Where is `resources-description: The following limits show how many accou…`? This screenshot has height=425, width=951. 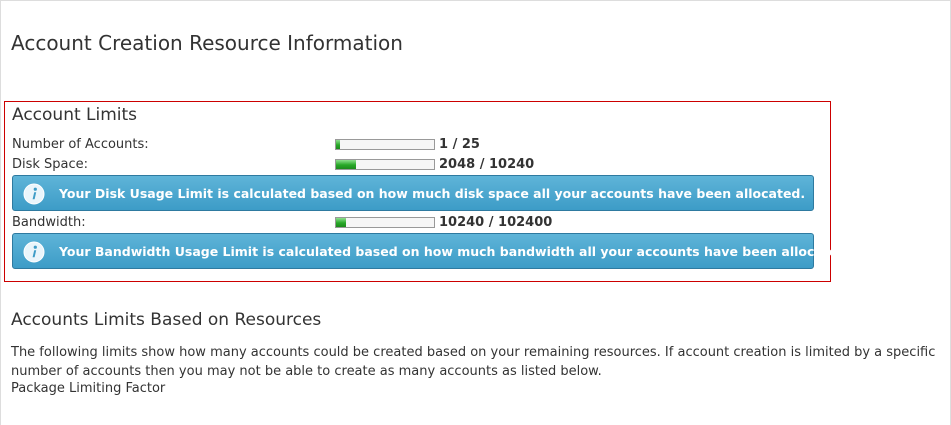
resources-description: The following limits show how many accou… is located at coordinates (473, 362).